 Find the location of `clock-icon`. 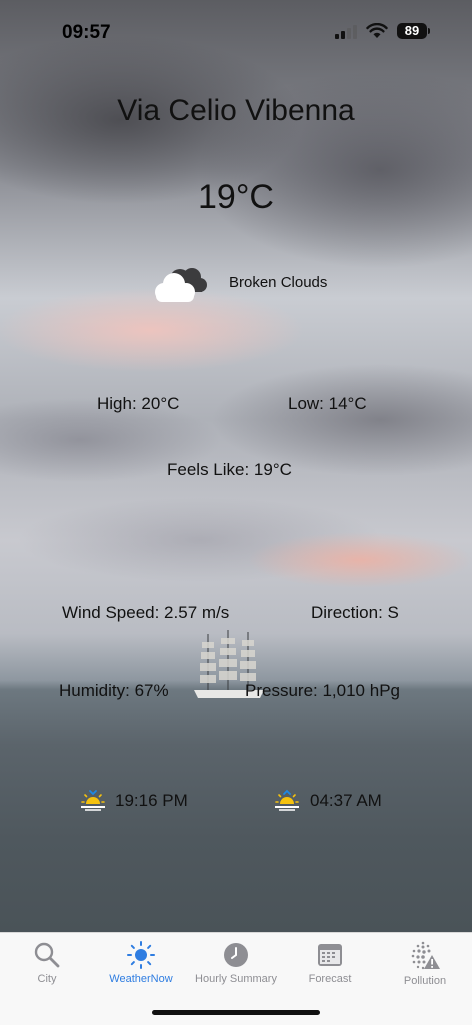

clock-icon is located at coordinates (236, 955).